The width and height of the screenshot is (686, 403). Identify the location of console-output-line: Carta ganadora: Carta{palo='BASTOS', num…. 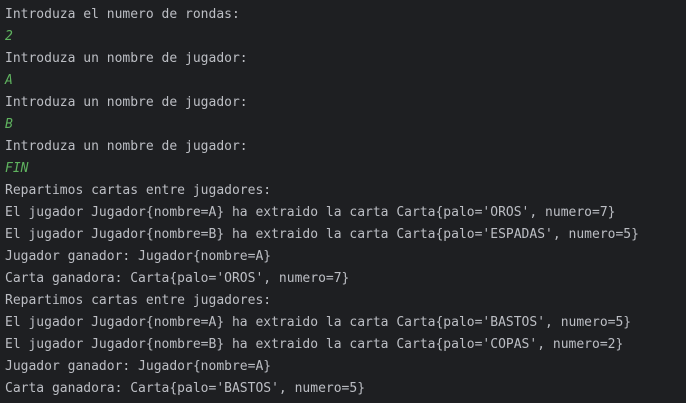
(185, 388).